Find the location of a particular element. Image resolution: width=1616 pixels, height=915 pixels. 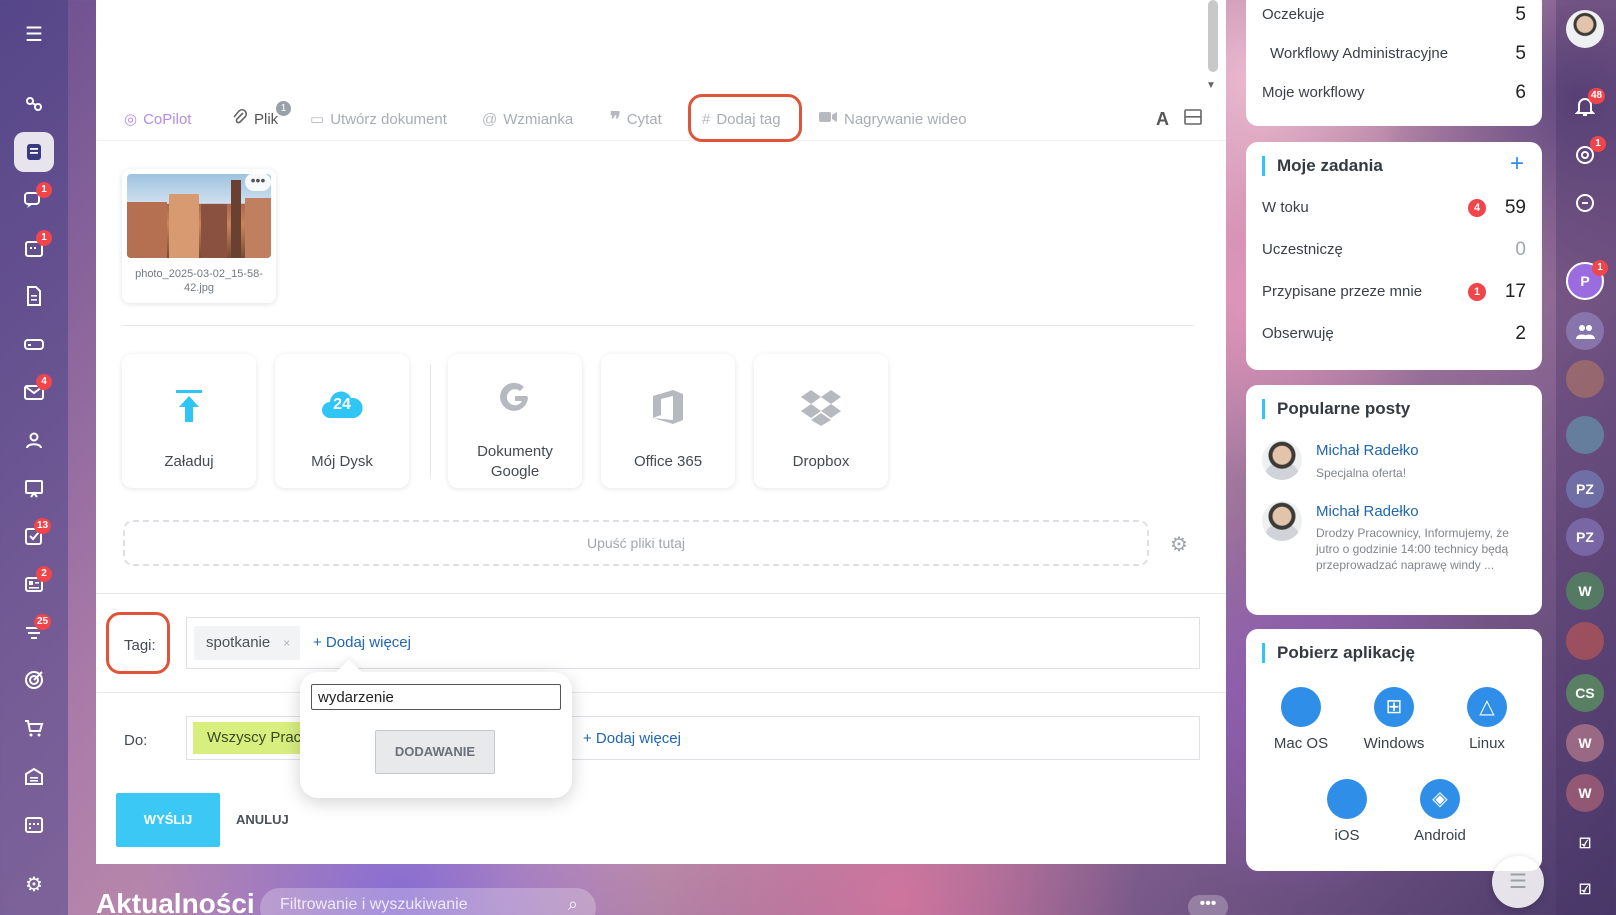

tile-separator is located at coordinates (430, 421).